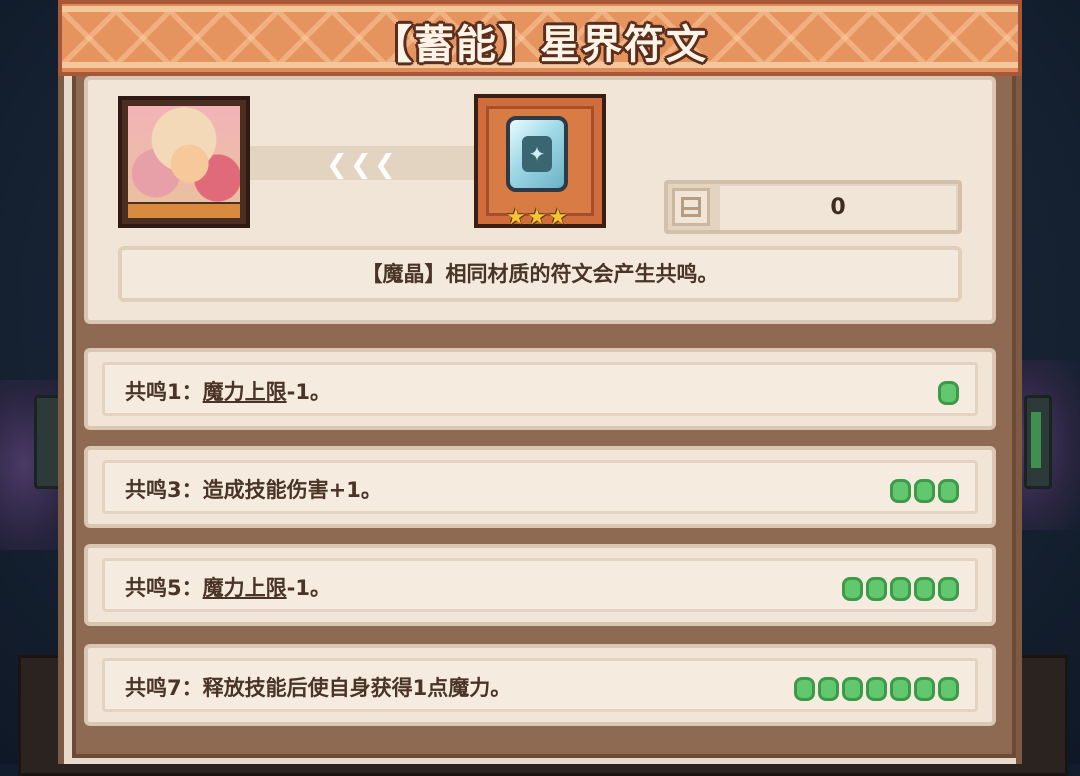 Image resolution: width=1080 pixels, height=776 pixels. Describe the element at coordinates (184, 154) in the screenshot. I see `portrait-art` at that location.